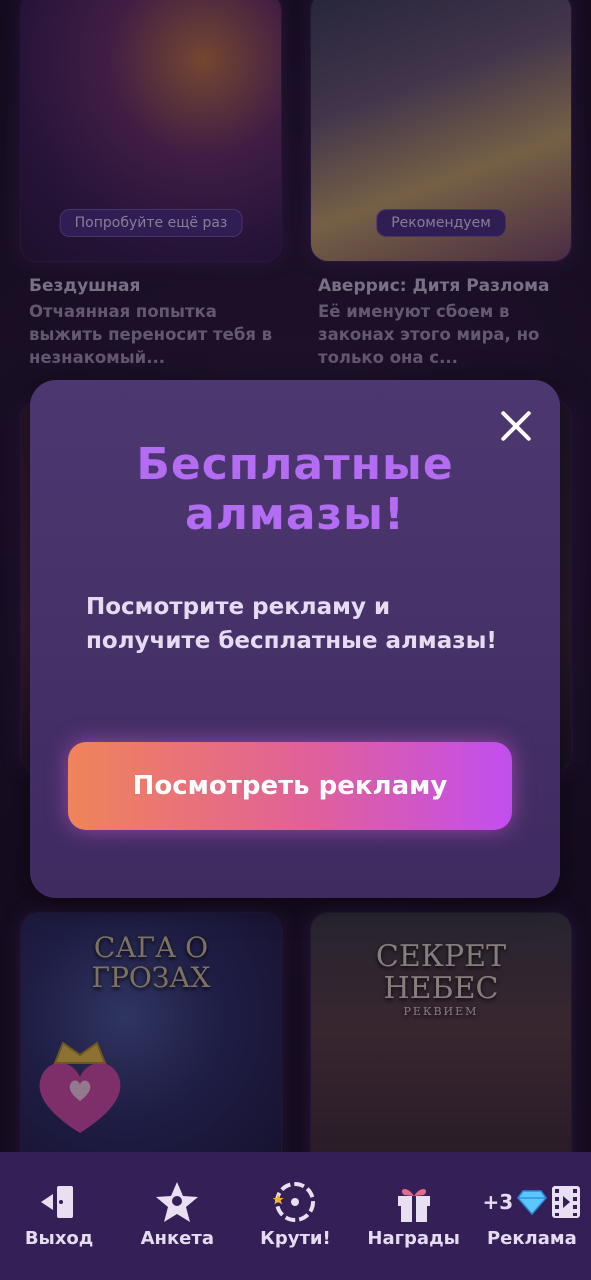 This screenshot has height=1280, width=591. Describe the element at coordinates (295, 1238) in the screenshot. I see `nav-label: Крути!` at that location.